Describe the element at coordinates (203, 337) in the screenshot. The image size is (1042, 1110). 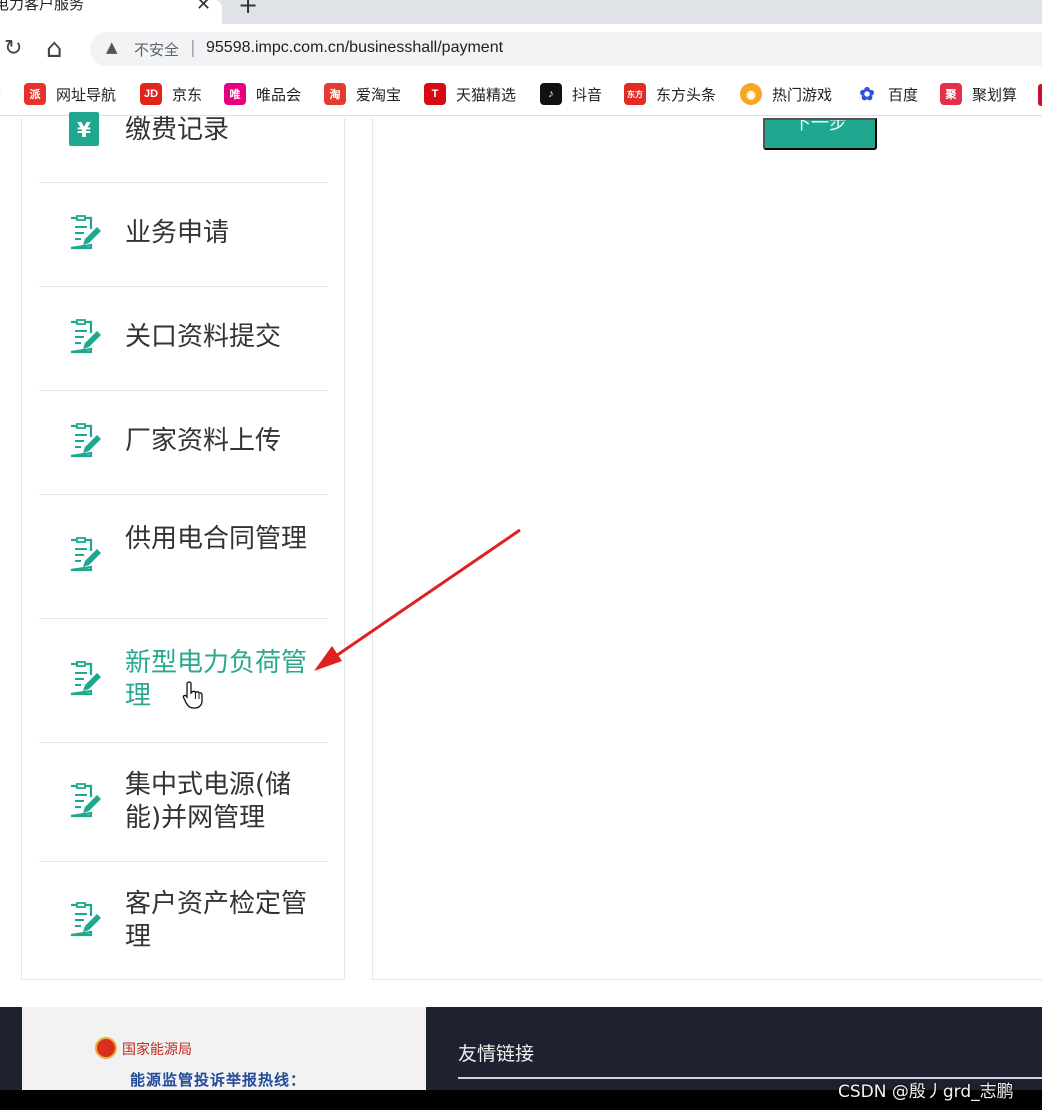
I see `sidebar-item-label: 关口资料提交` at that location.